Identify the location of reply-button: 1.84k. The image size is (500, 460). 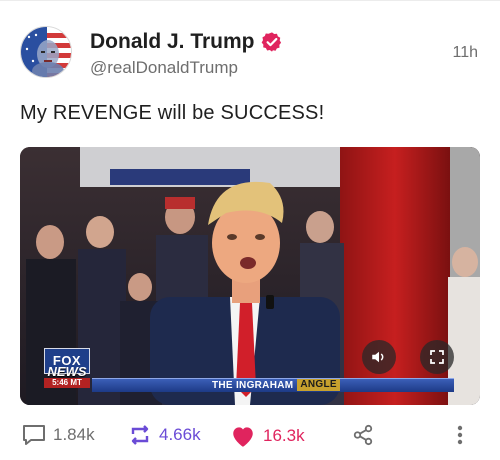
(58, 435).